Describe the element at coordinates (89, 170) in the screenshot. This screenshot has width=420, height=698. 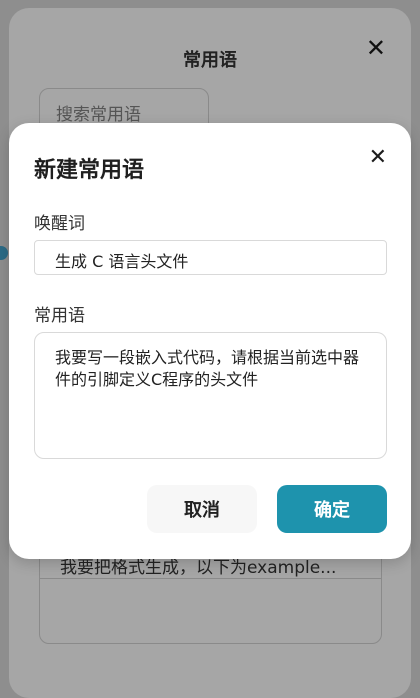
I see `dialog-title: 新建常用语` at that location.